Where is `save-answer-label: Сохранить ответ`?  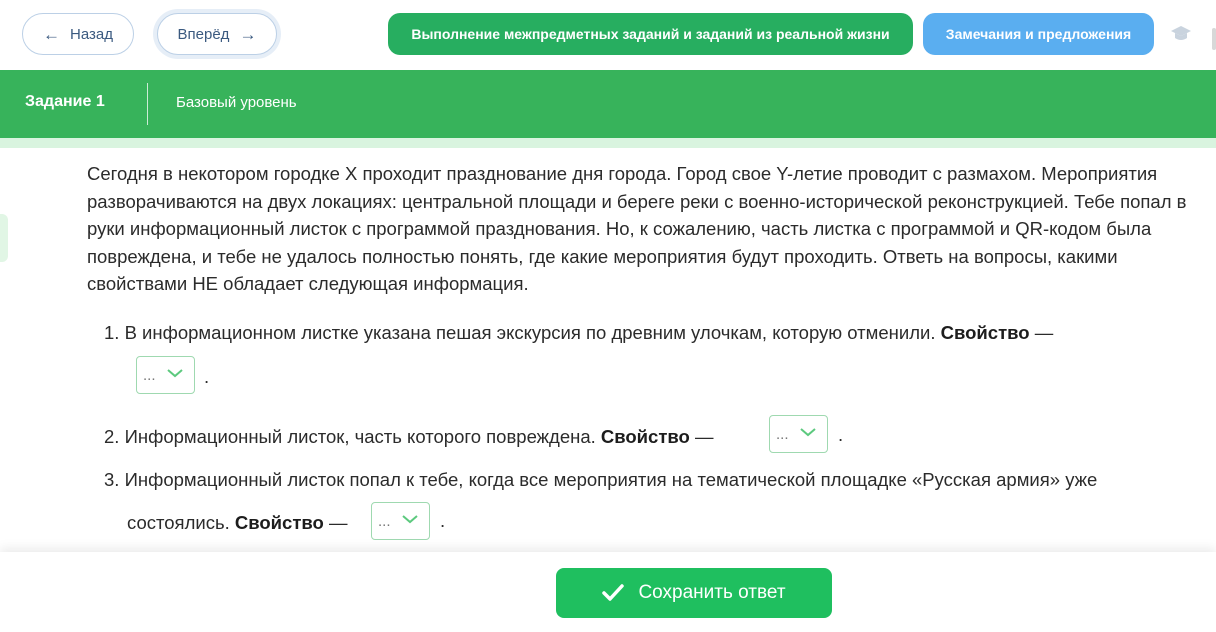 save-answer-label: Сохранить ответ is located at coordinates (712, 592).